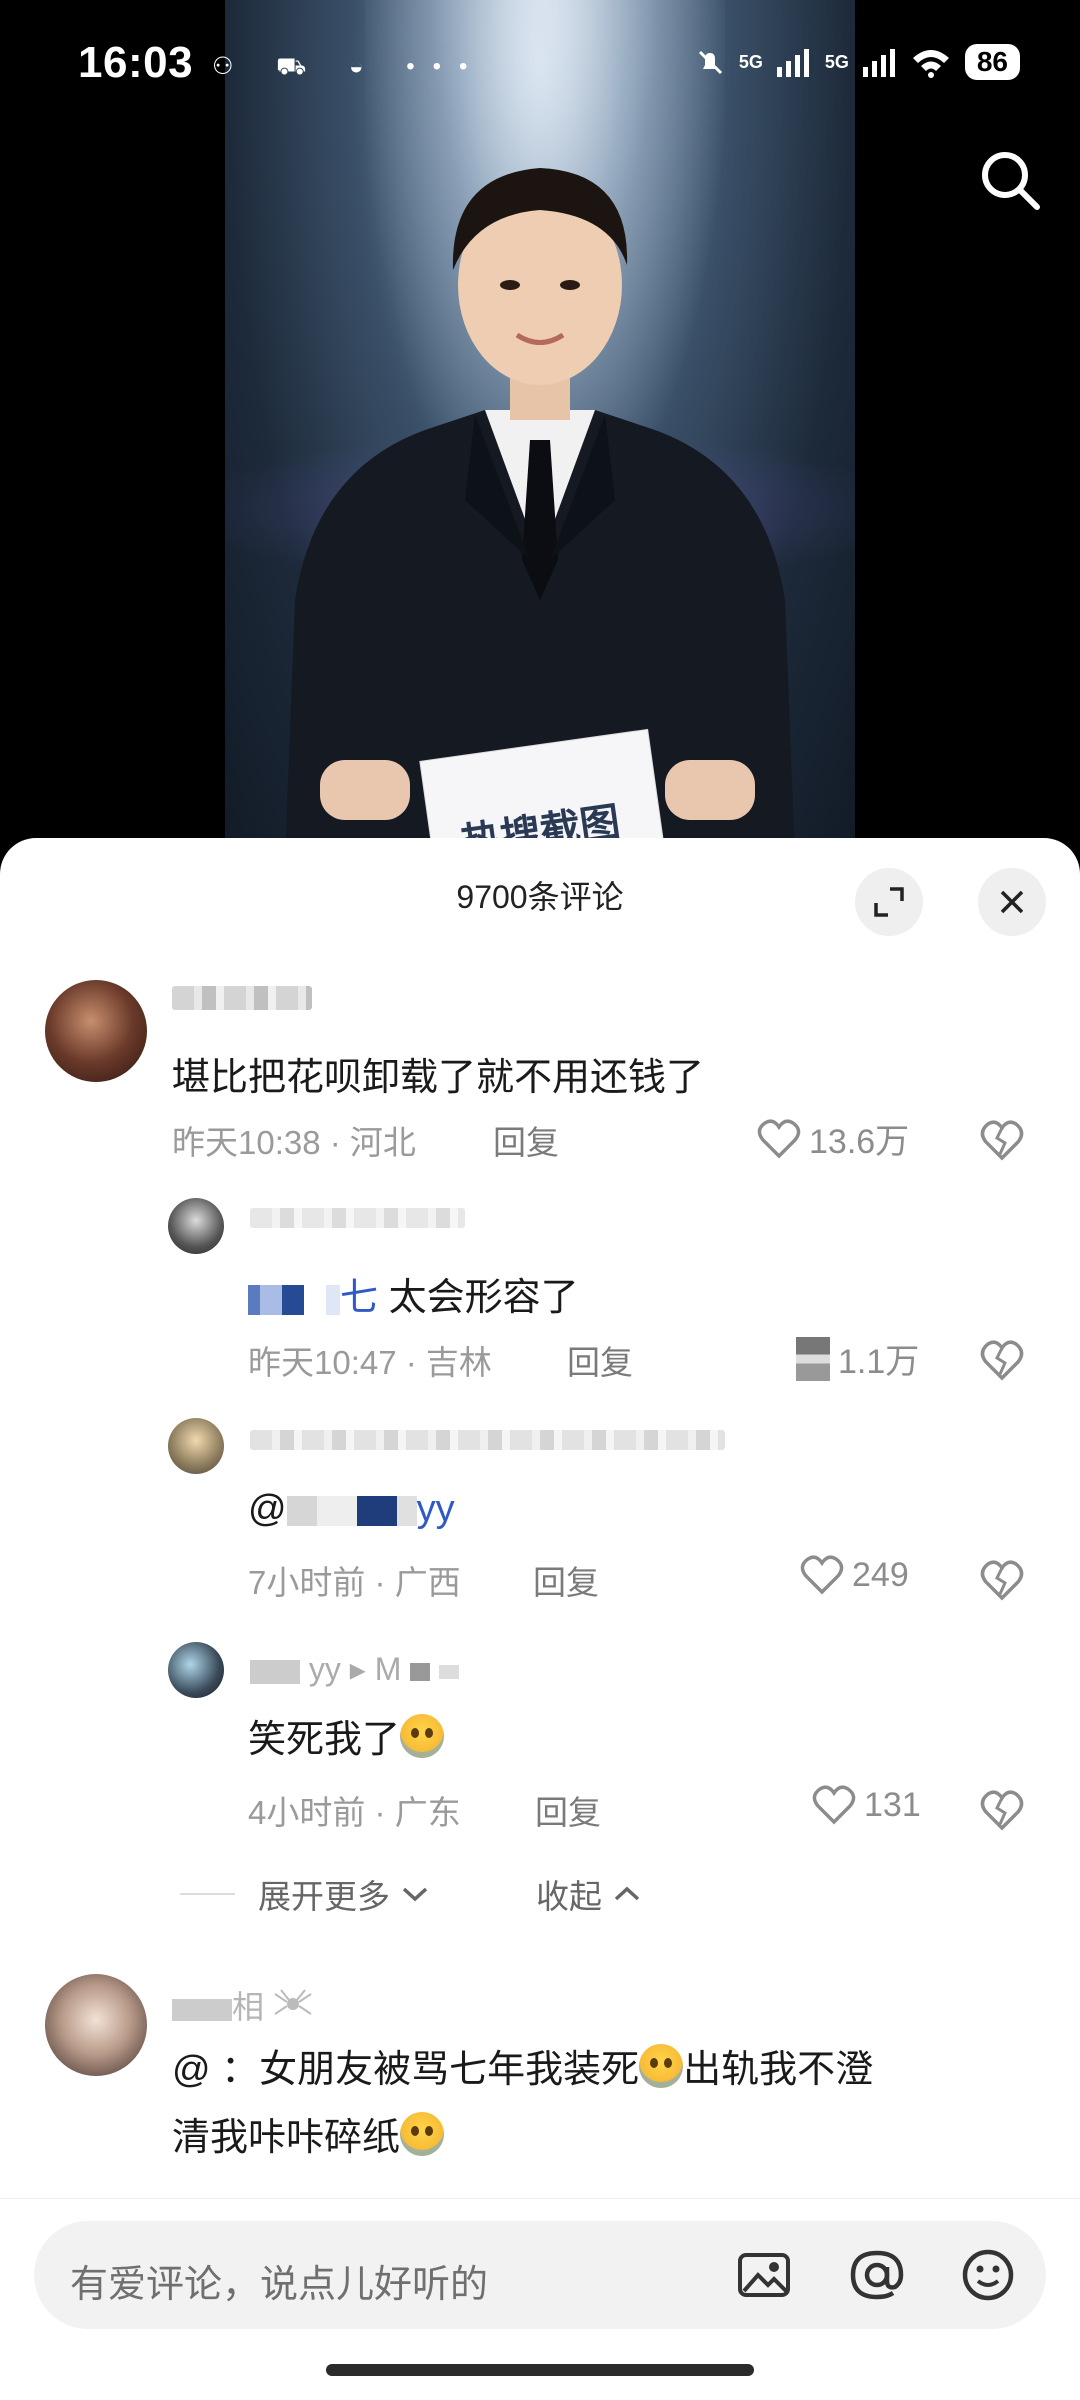 This screenshot has height=2400, width=1080. I want to click on like-count: 249, so click(880, 1574).